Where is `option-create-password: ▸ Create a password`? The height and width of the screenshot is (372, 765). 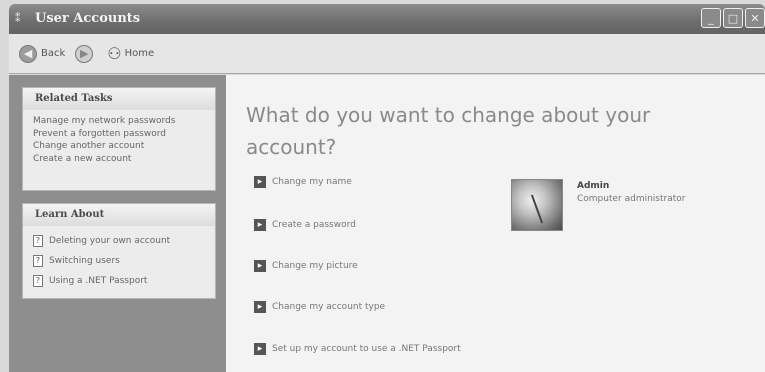 option-create-password: ▸ Create a password is located at coordinates (305, 225).